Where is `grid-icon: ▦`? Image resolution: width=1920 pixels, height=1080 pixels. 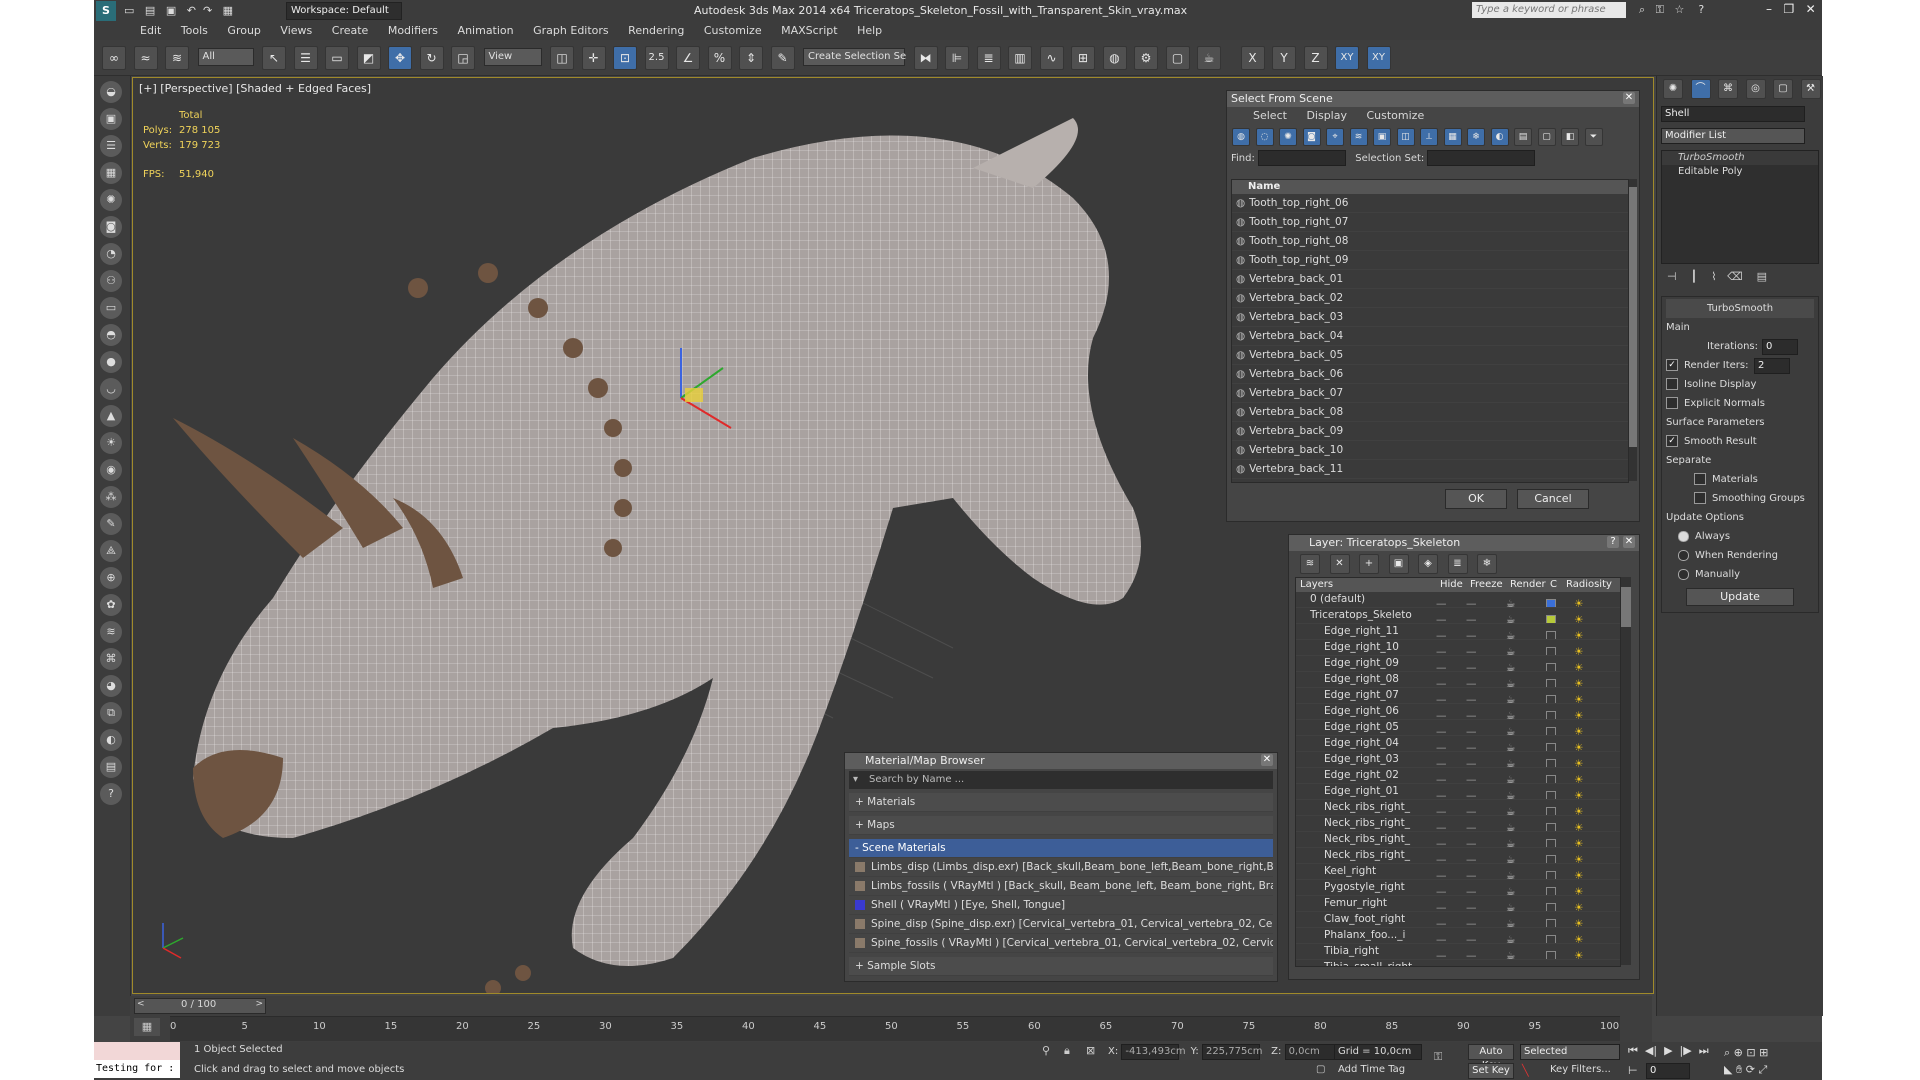
grid-icon: ▦ is located at coordinates (111, 173).